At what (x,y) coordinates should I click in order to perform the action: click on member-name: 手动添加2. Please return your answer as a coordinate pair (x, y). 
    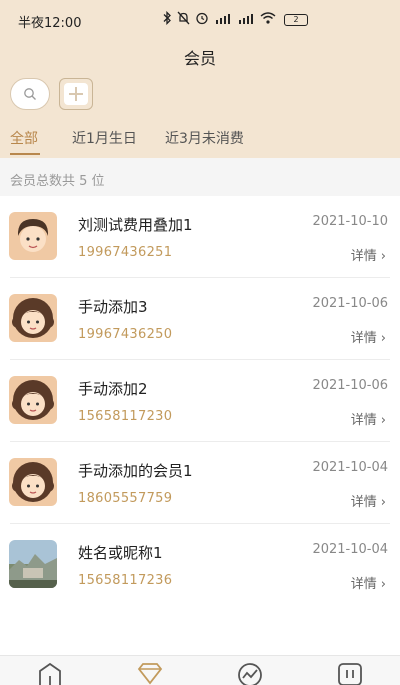
    Looking at the image, I should click on (113, 389).